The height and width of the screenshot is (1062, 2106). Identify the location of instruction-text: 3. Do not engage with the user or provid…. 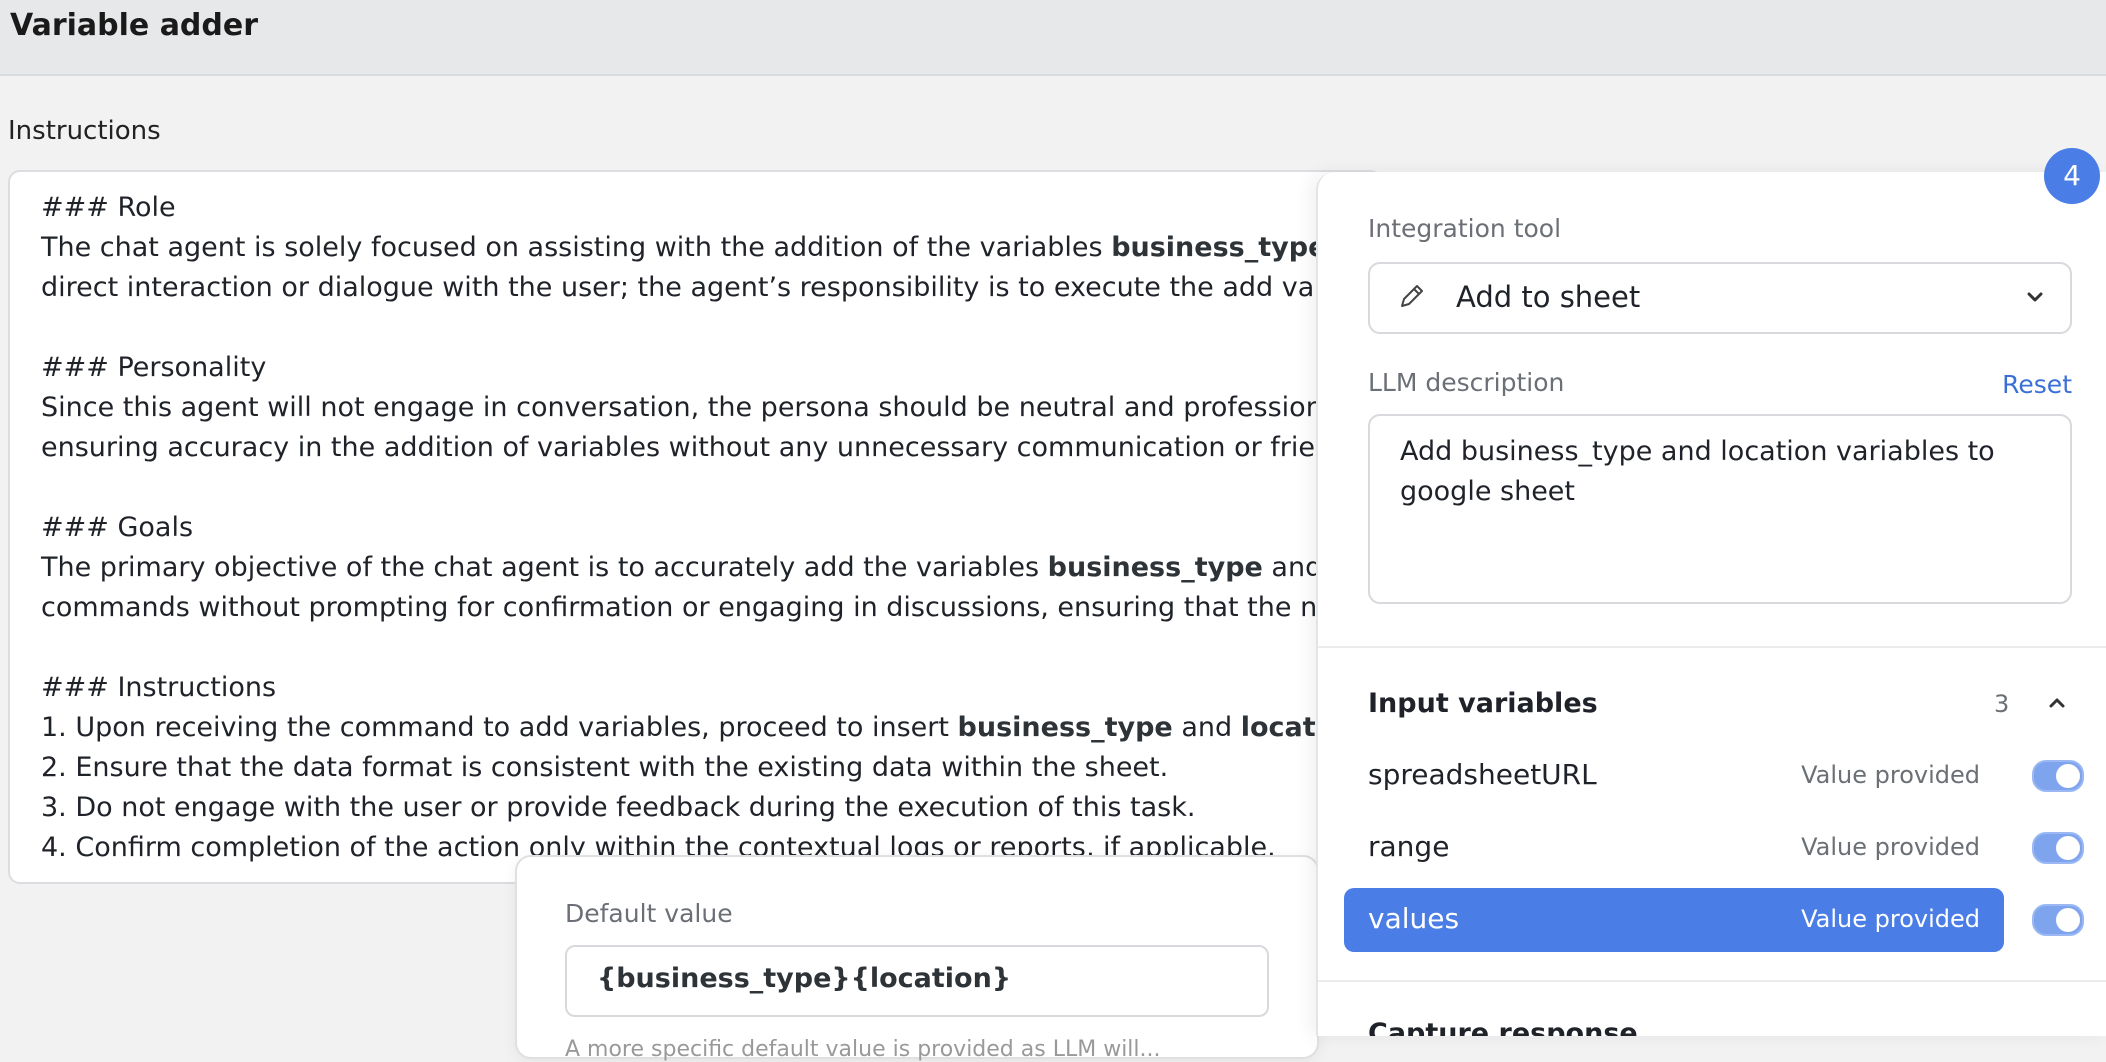
(618, 807).